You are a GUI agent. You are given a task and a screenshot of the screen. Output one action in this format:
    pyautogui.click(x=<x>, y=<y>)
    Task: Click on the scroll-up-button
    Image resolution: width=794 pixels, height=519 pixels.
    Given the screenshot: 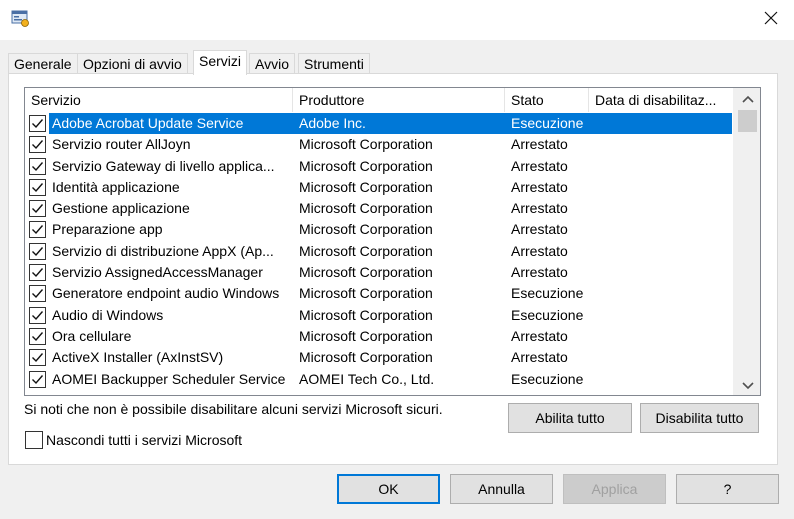 What is the action you would take?
    pyautogui.click(x=747, y=98)
    